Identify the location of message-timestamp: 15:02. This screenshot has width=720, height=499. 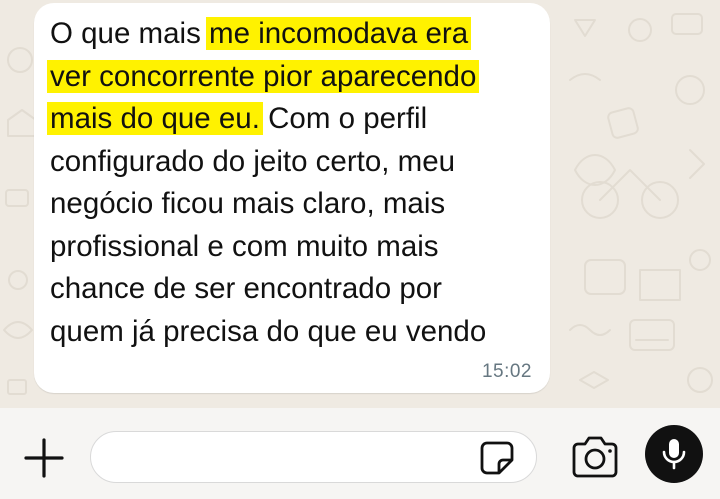
(506, 371).